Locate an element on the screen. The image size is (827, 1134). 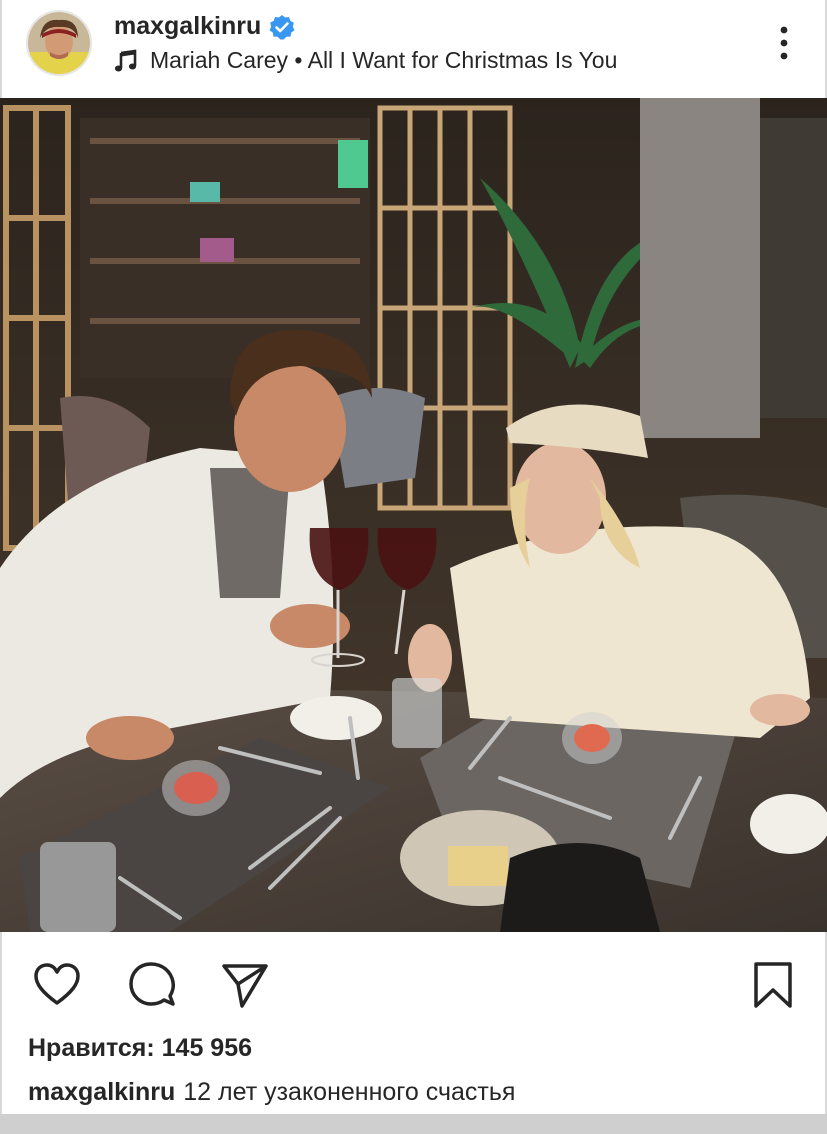
username-text: maxgalkinru is located at coordinates (187, 26).